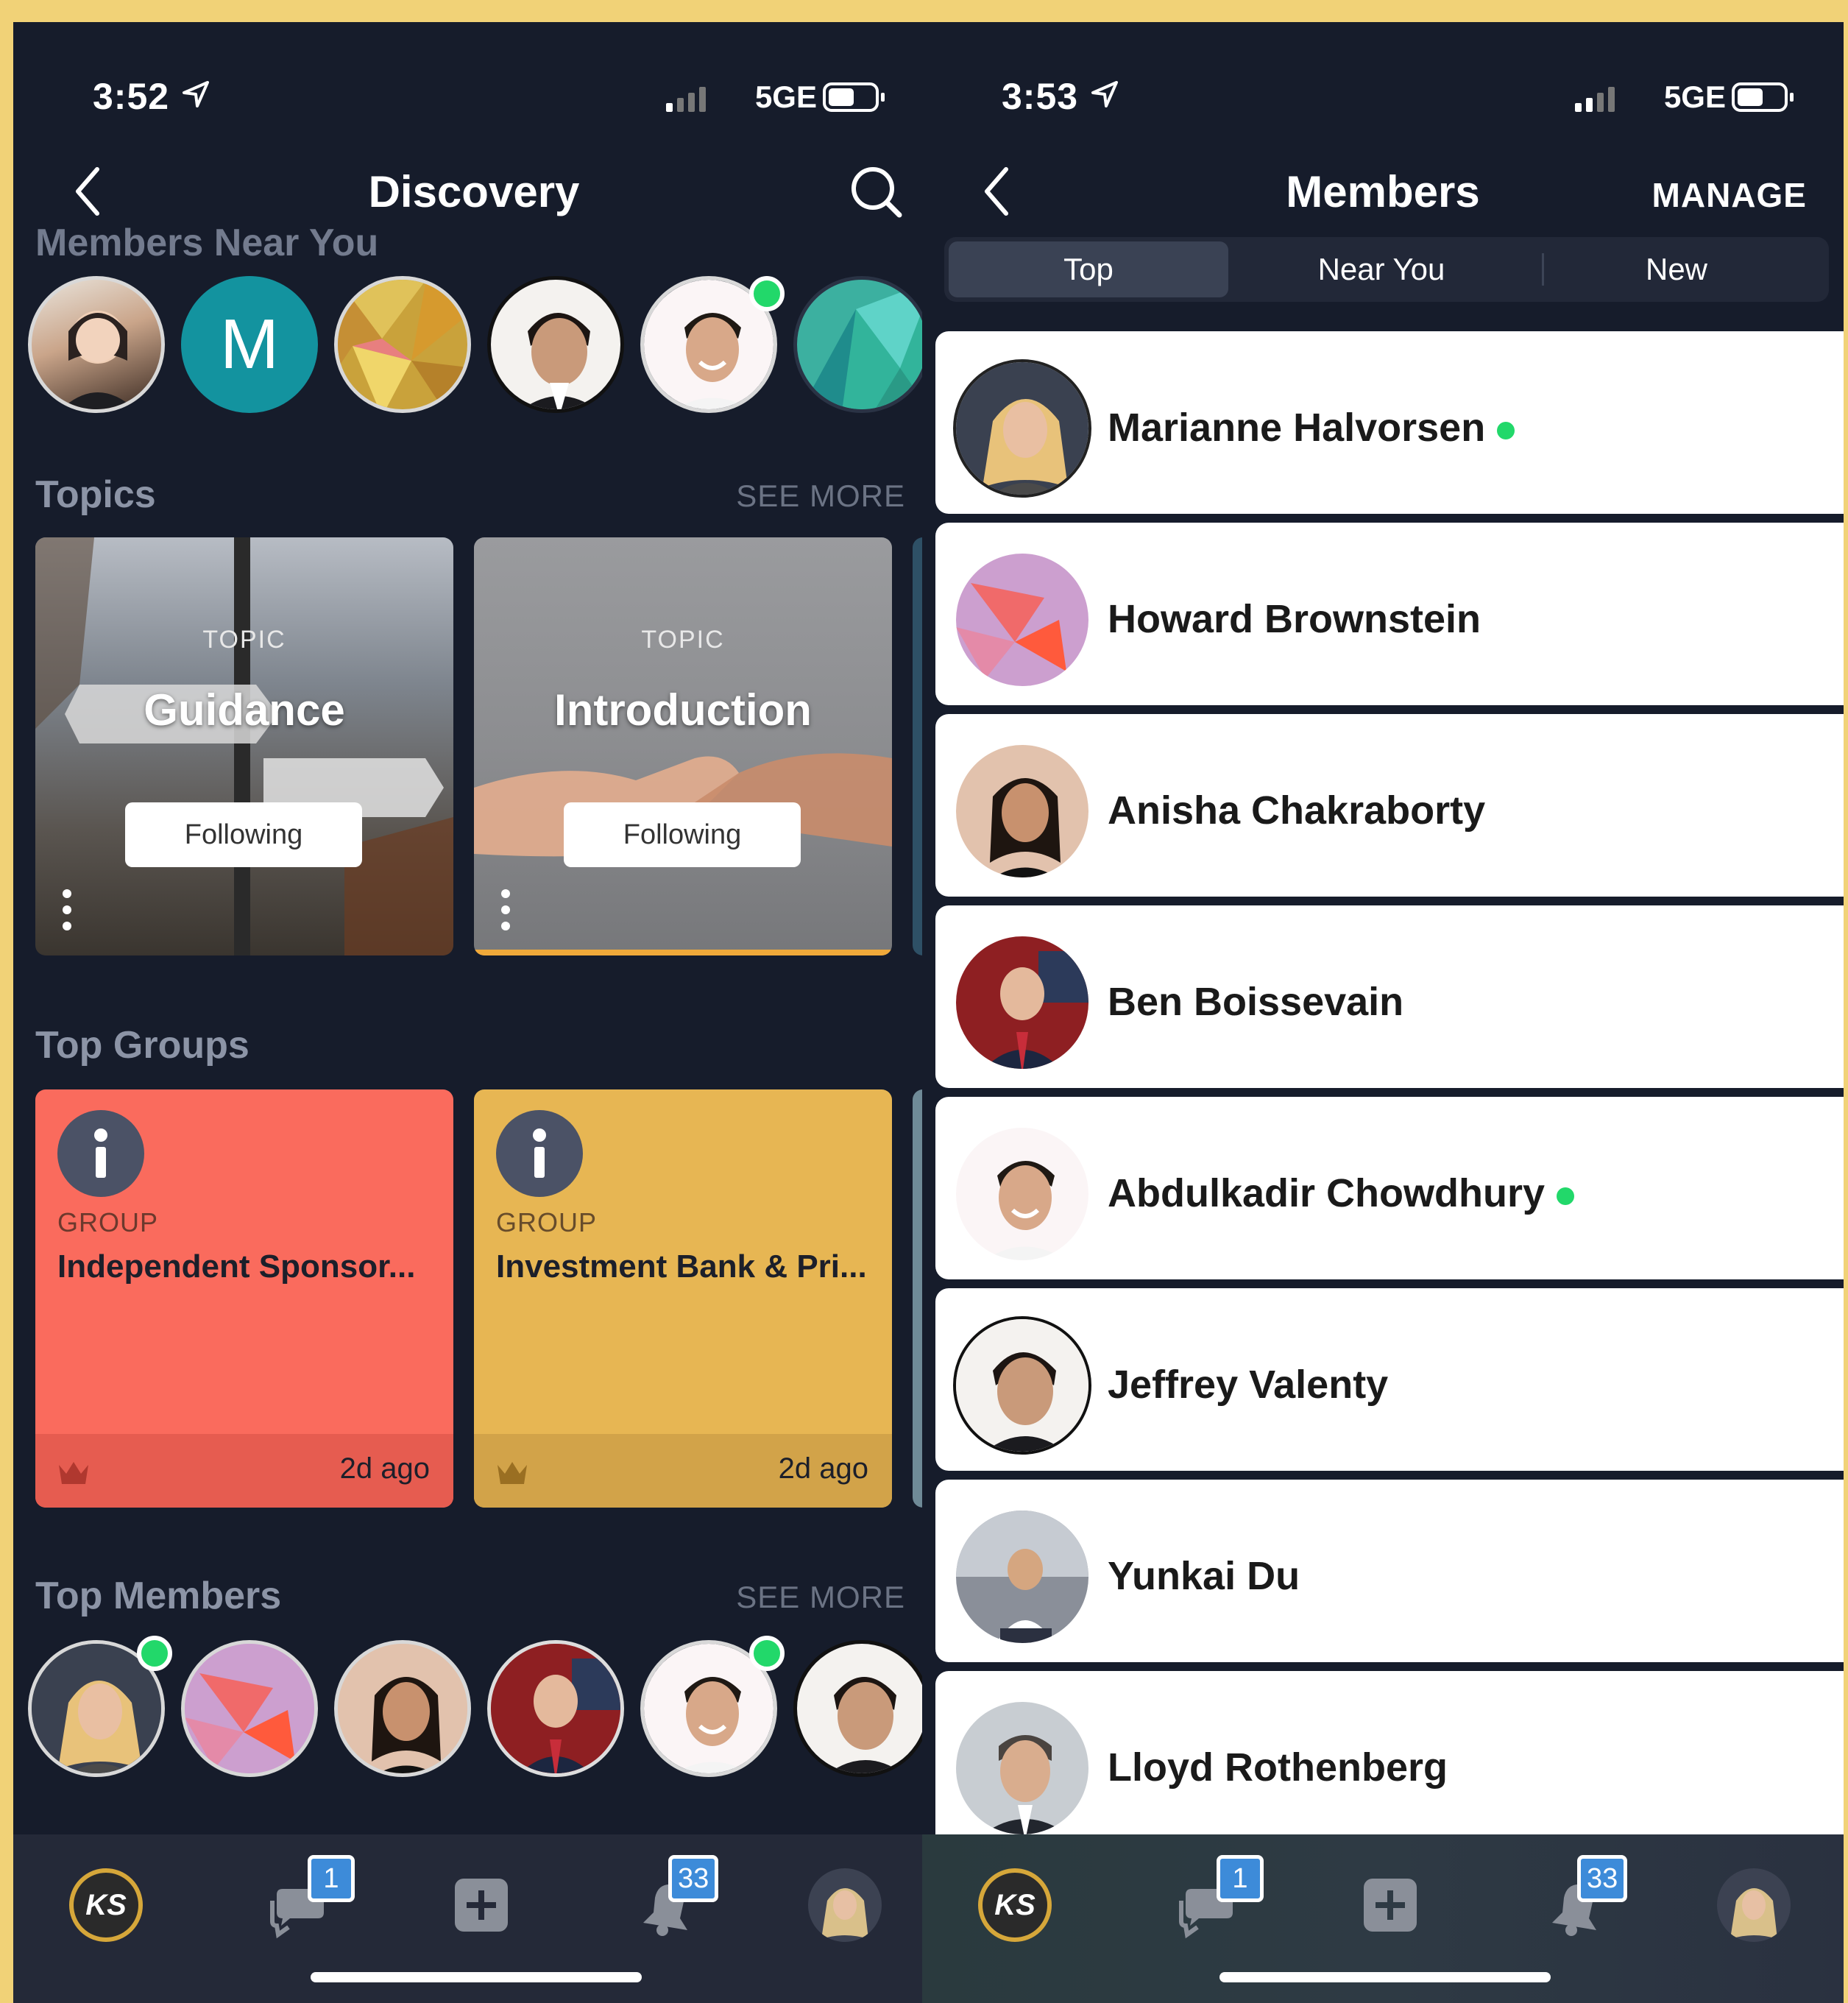  What do you see at coordinates (1204, 1576) in the screenshot?
I see `member-name: Yunkai Du` at bounding box center [1204, 1576].